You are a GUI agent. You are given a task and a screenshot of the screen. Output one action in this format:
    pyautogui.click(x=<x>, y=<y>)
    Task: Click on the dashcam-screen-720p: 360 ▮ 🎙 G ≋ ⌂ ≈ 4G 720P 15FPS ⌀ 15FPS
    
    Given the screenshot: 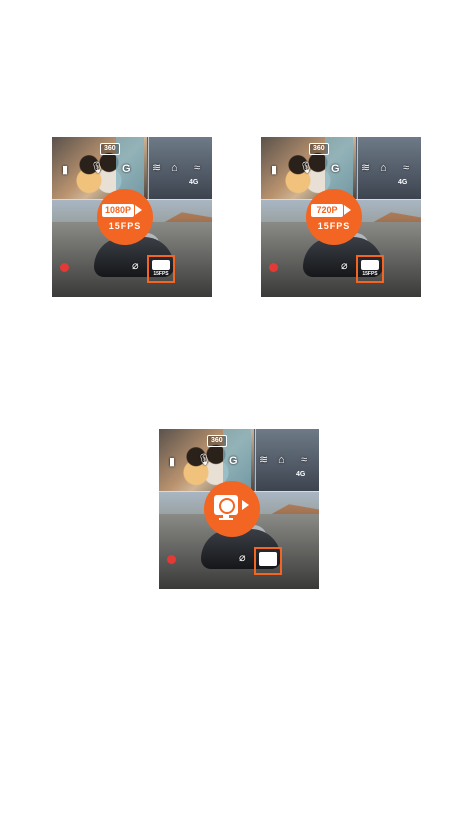 What is the action you would take?
    pyautogui.click(x=341, y=217)
    